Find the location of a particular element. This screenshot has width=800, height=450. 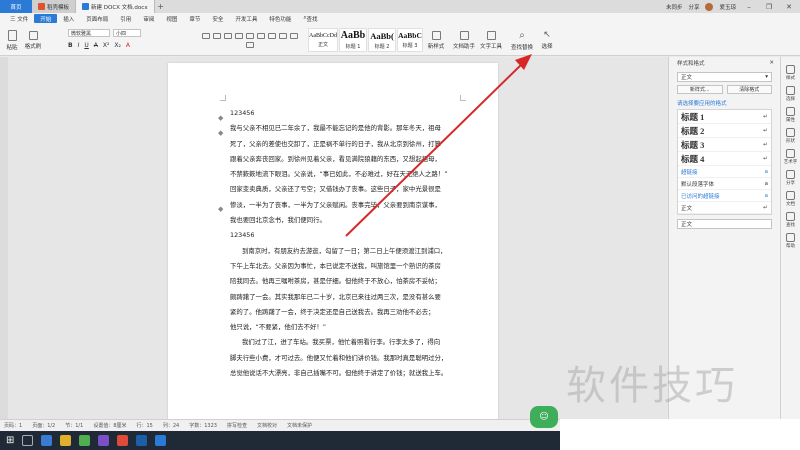

align-center-icon is located at coordinates (272, 35).